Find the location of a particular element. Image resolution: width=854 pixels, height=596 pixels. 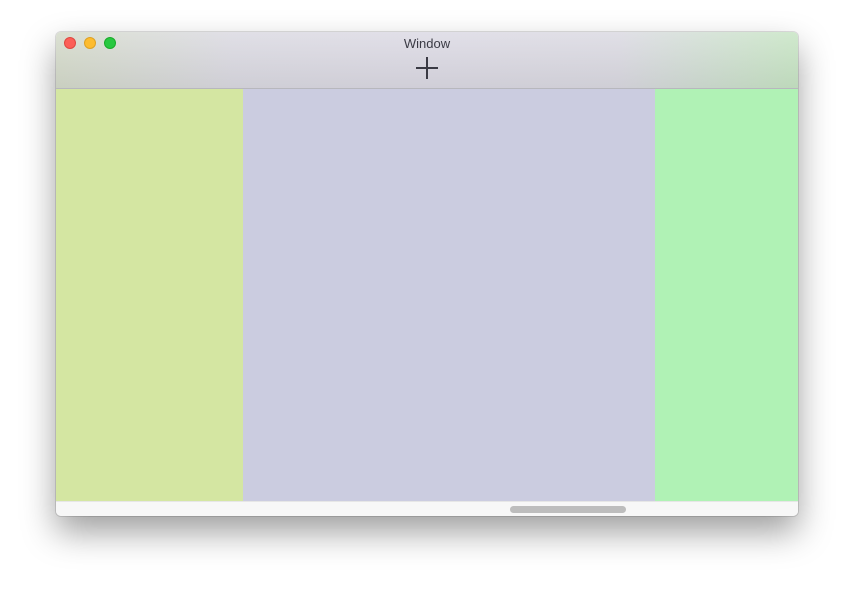

titlebar: Window is located at coordinates (427, 60).